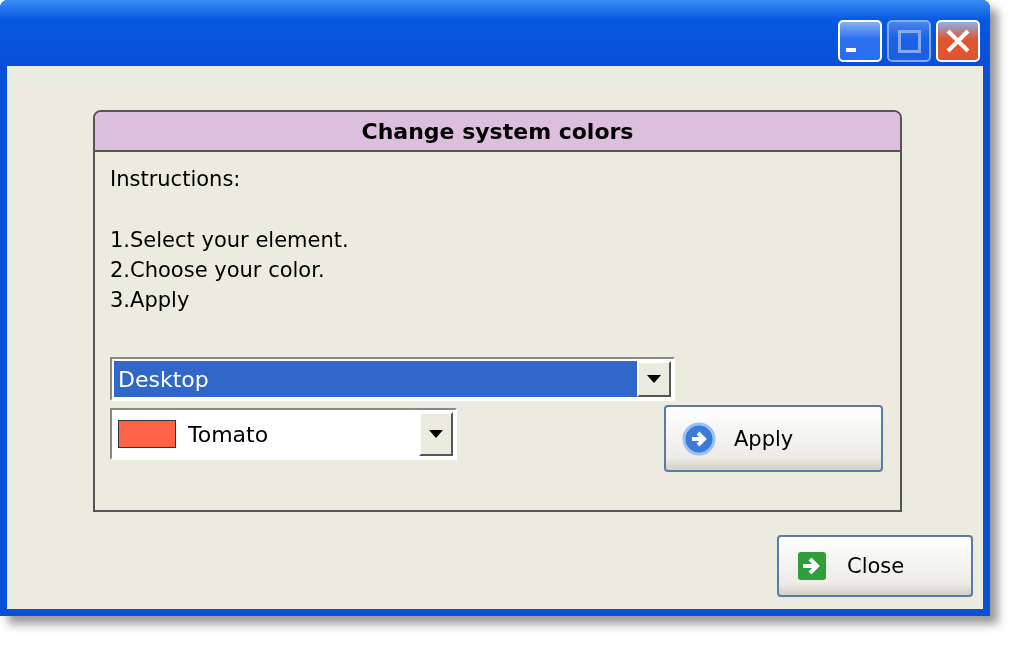 Image resolution: width=1020 pixels, height=646 pixels. Describe the element at coordinates (497, 132) in the screenshot. I see `panel-title: Change system colors` at that location.